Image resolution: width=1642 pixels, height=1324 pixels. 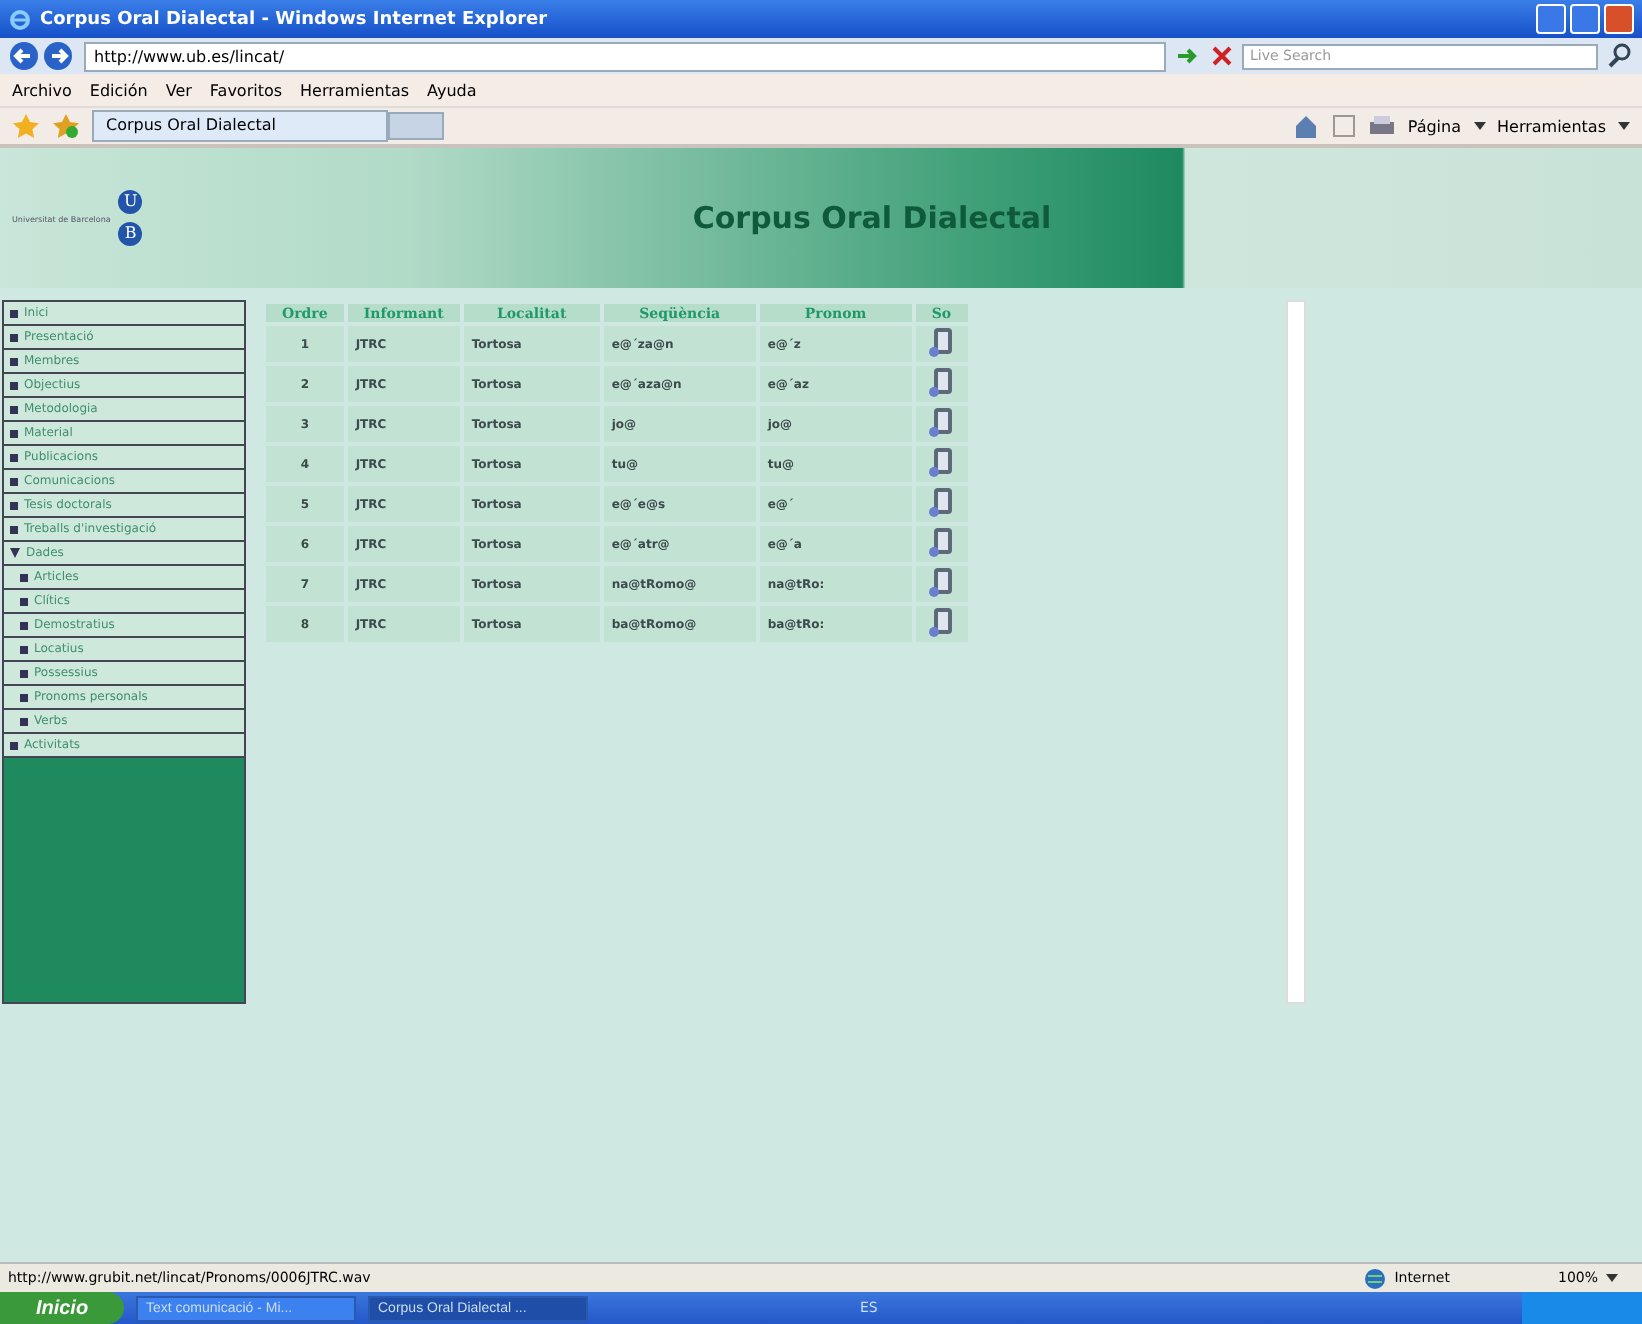 I want to click on menu-item: Herramientas, so click(x=355, y=90).